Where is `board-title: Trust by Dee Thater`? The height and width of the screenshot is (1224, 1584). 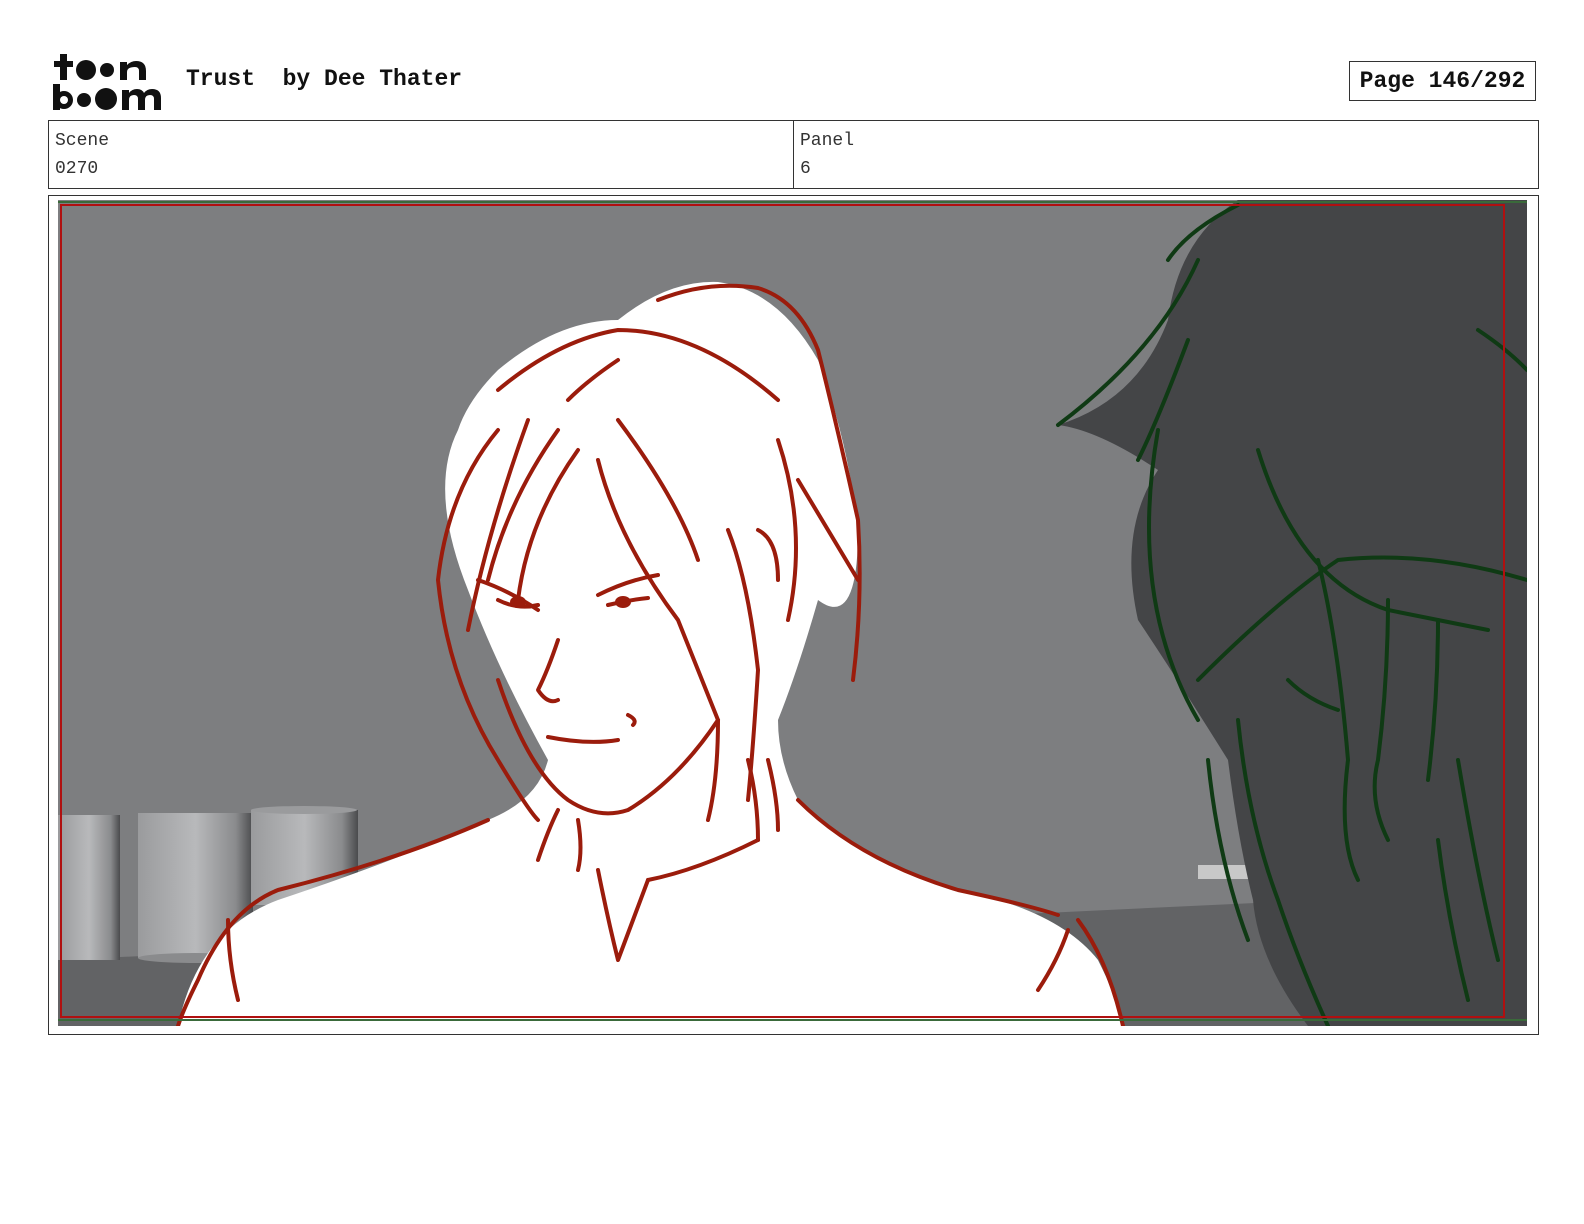 board-title: Trust by Dee Thater is located at coordinates (324, 79).